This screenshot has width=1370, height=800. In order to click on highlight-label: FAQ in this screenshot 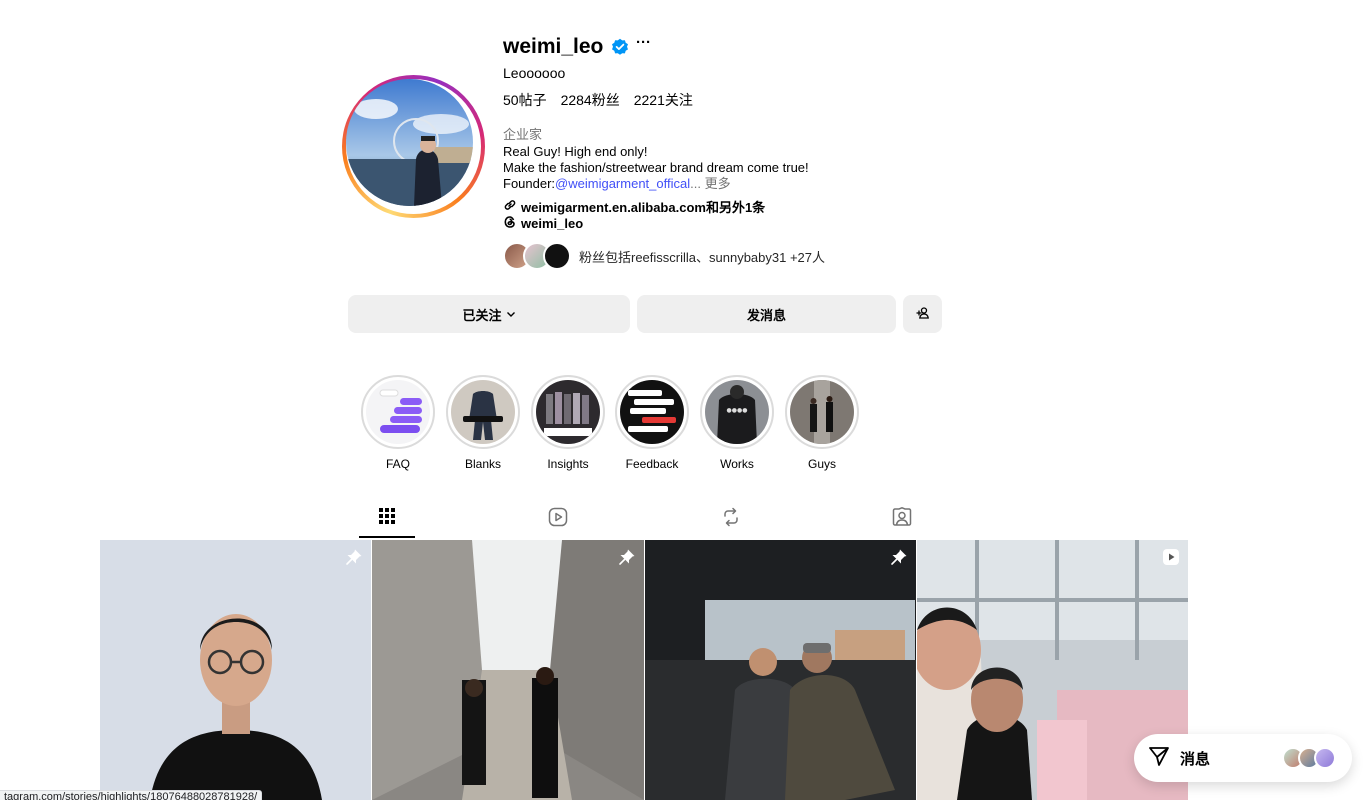, I will do `click(397, 464)`.